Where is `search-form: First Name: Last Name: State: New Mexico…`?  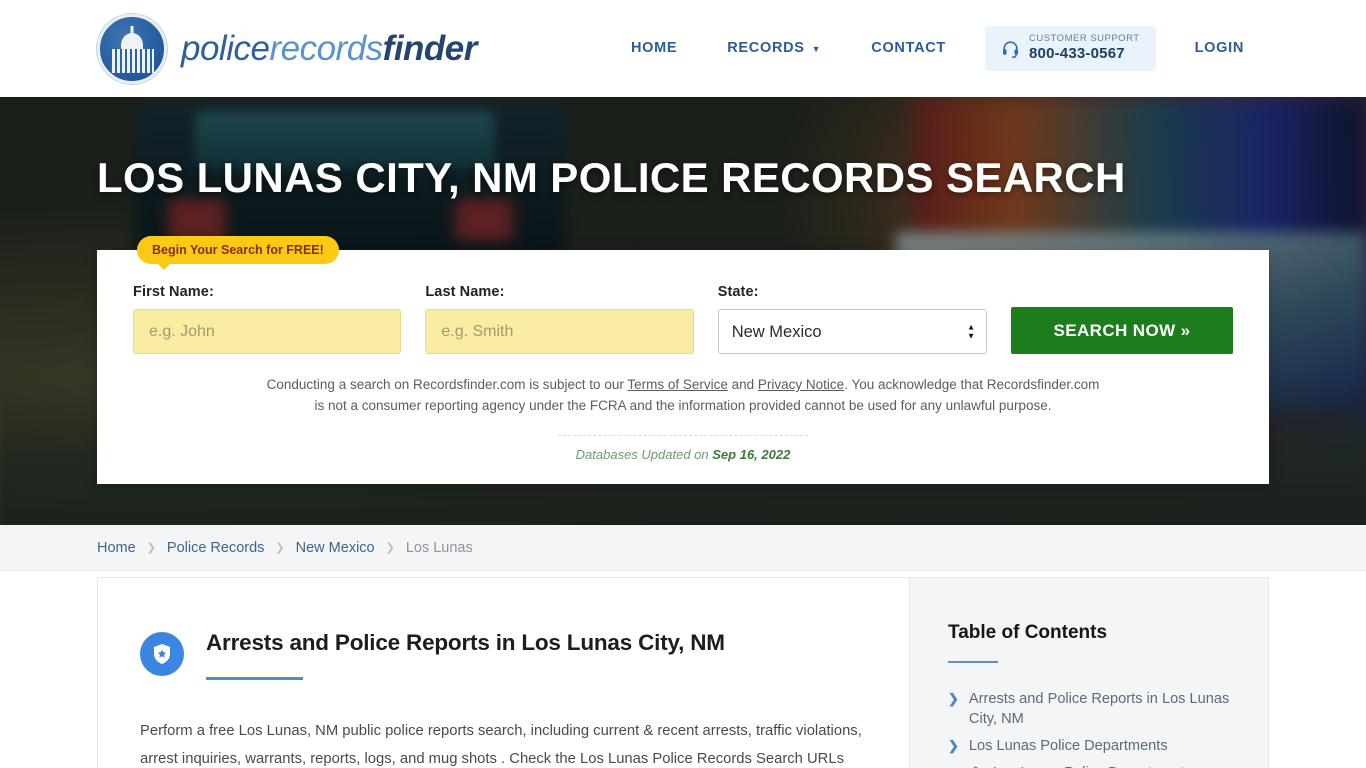 search-form: First Name: Last Name: State: New Mexico… is located at coordinates (683, 319).